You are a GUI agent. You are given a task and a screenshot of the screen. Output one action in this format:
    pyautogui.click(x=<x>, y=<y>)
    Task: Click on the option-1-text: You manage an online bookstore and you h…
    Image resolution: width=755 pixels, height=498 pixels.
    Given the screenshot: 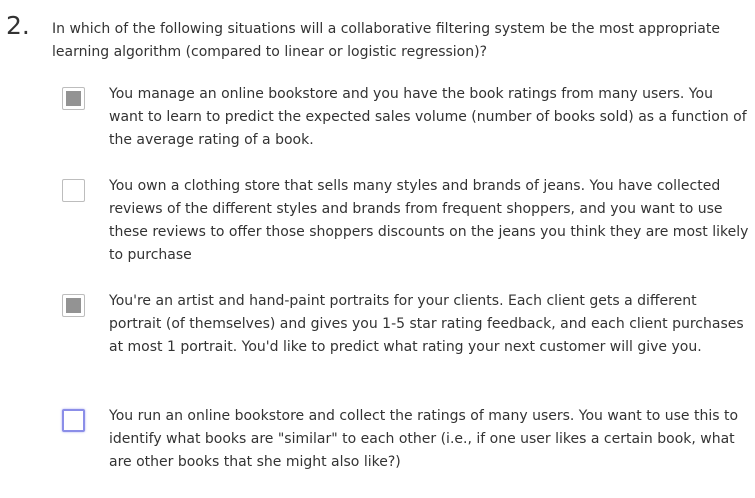 What is the action you would take?
    pyautogui.click(x=428, y=117)
    